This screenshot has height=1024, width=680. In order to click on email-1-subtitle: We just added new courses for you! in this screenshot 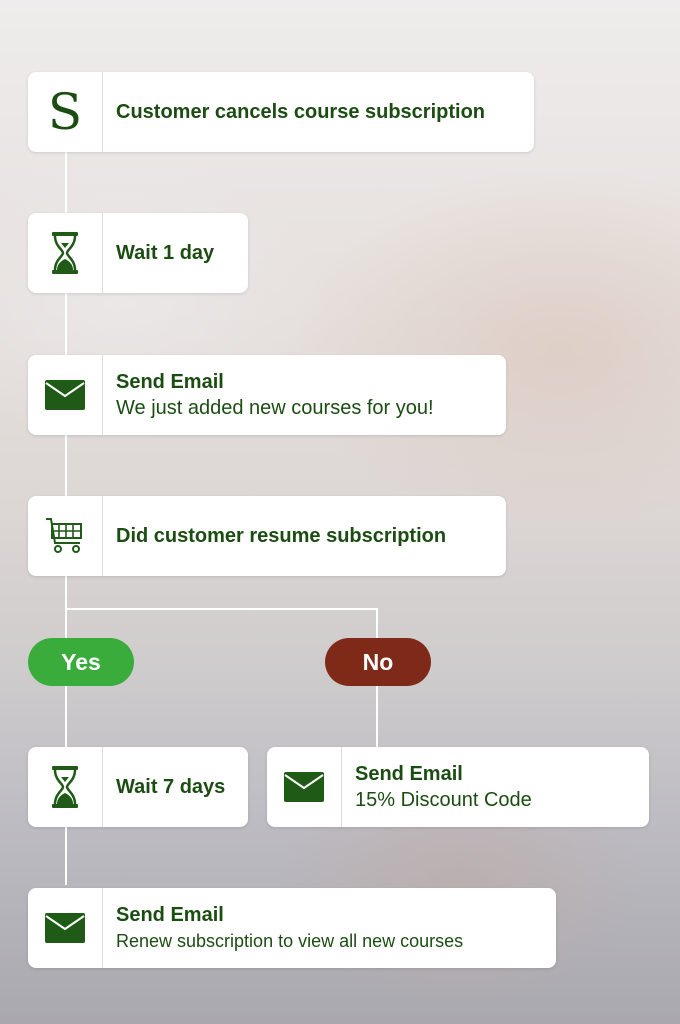, I will do `click(275, 408)`.